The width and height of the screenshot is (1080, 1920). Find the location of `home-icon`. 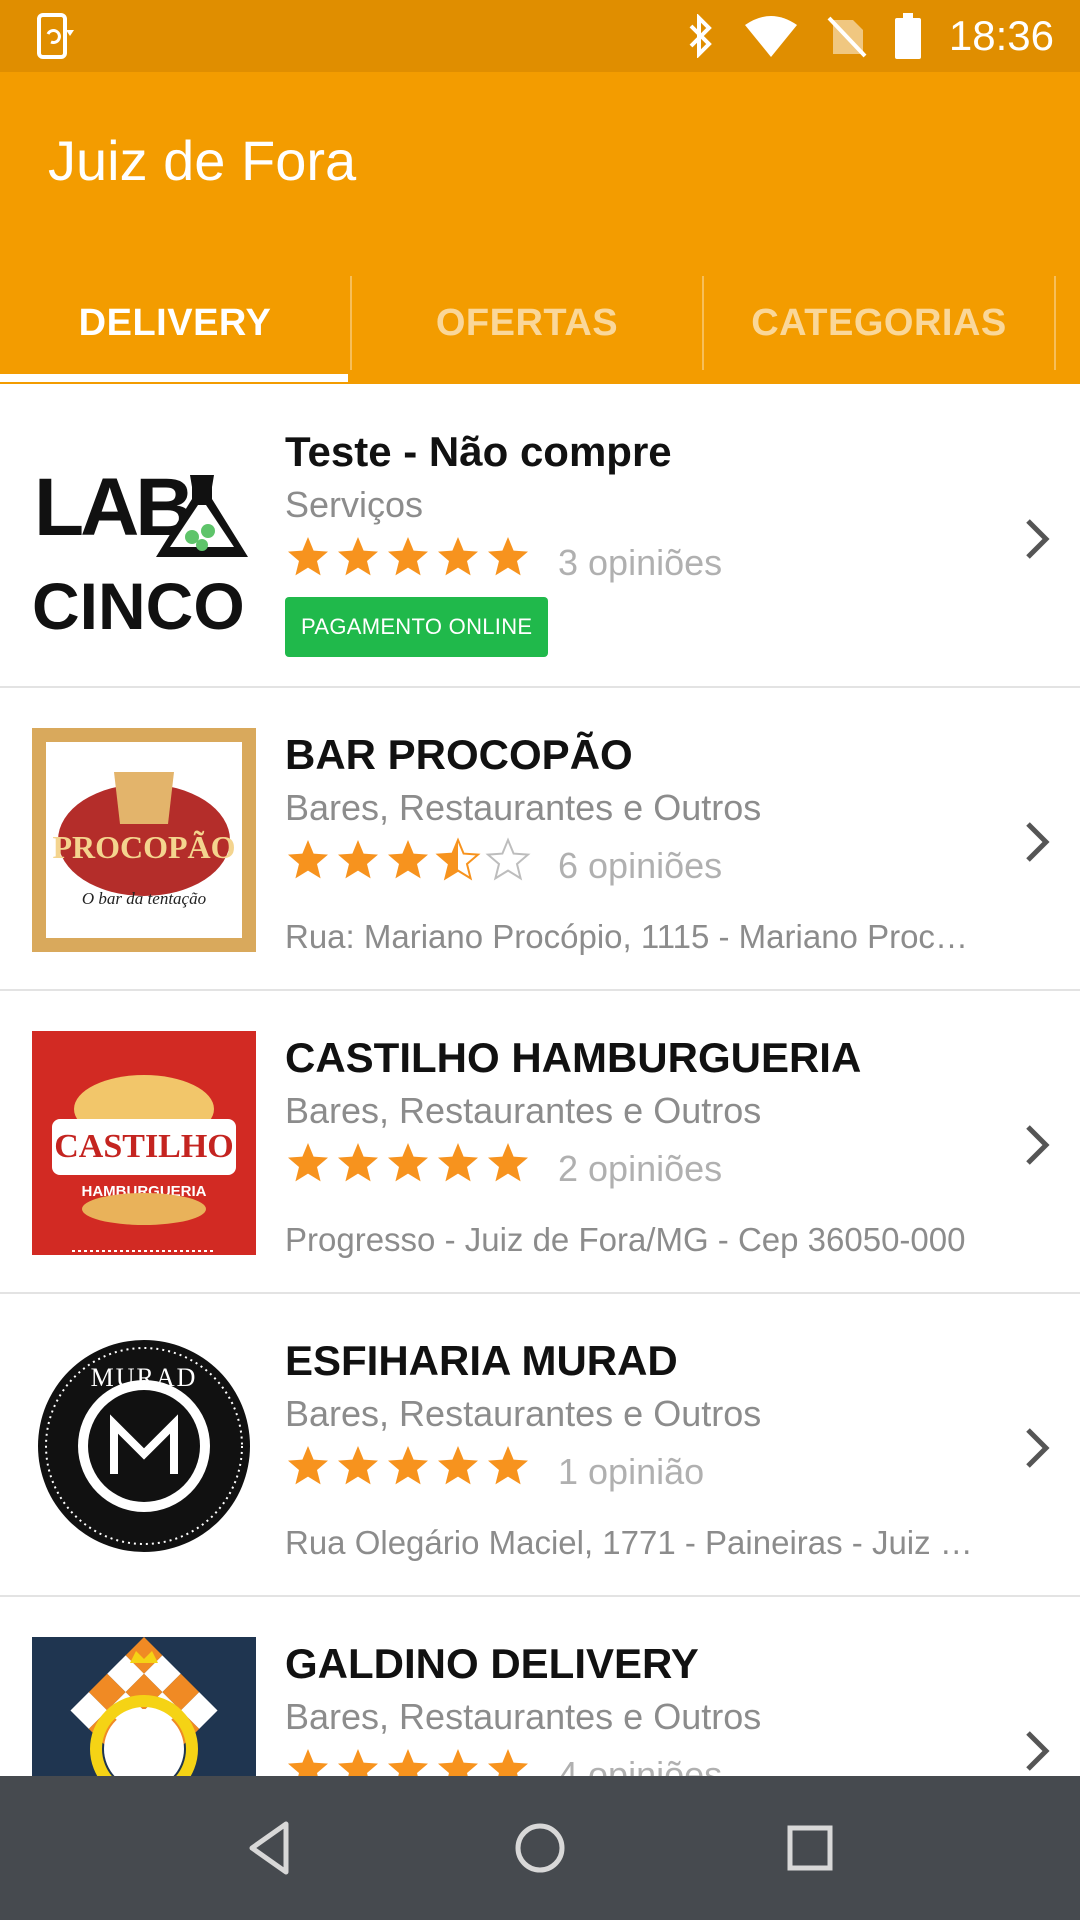

home-icon is located at coordinates (540, 1848).